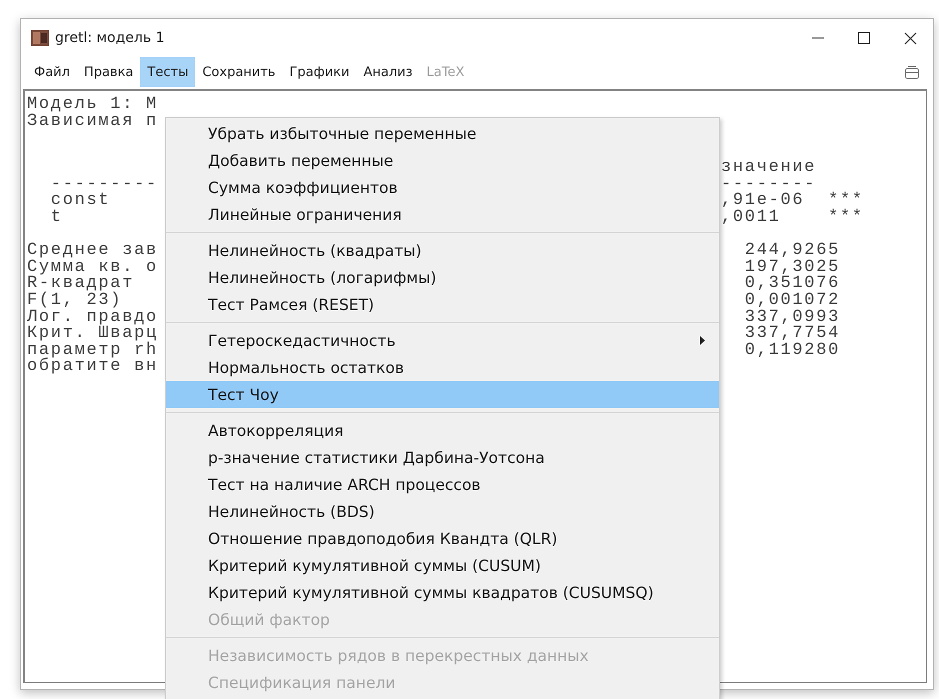  Describe the element at coordinates (388, 72) in the screenshot. I see `menu-item: Анализ` at that location.